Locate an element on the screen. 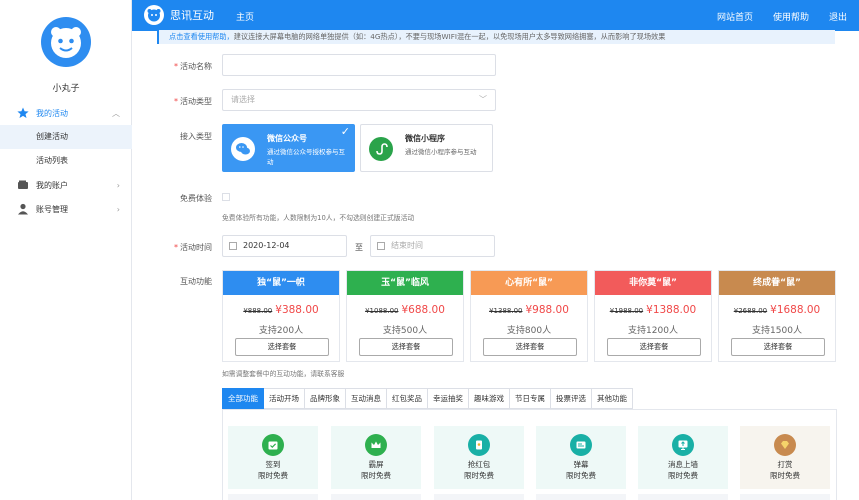 The height and width of the screenshot is (500, 859). help-notice-link: 点击查看使用帮助， is located at coordinates (201, 36).